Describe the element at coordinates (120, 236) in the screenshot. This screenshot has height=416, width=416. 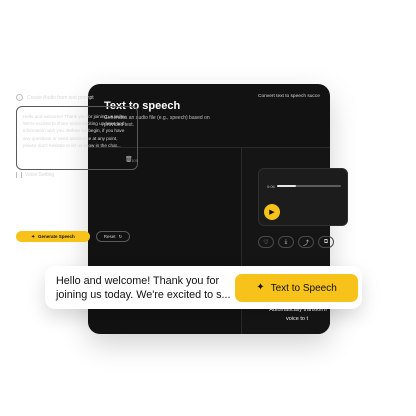
I see `reset-icon: ↻` at that location.